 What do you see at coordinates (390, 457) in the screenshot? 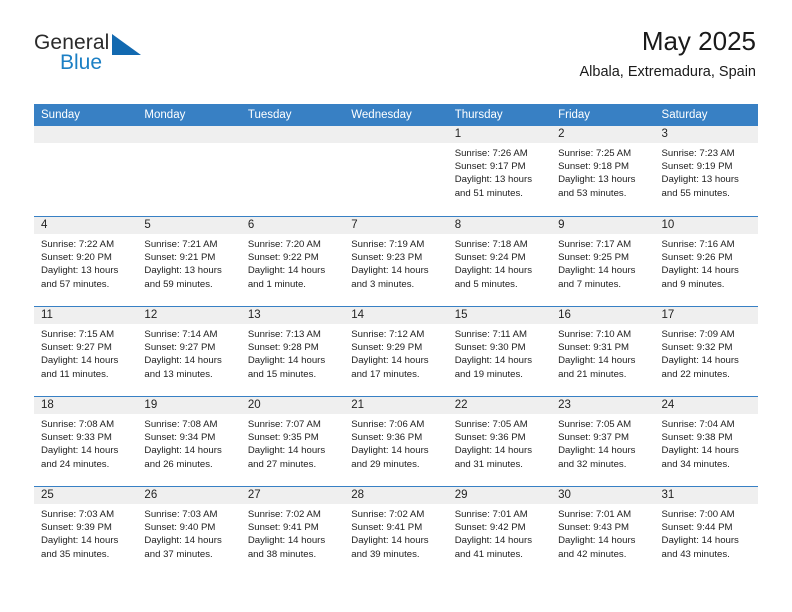
I see `daylight-text: Daylight: 14 hours and 29 minutes.` at bounding box center [390, 457].